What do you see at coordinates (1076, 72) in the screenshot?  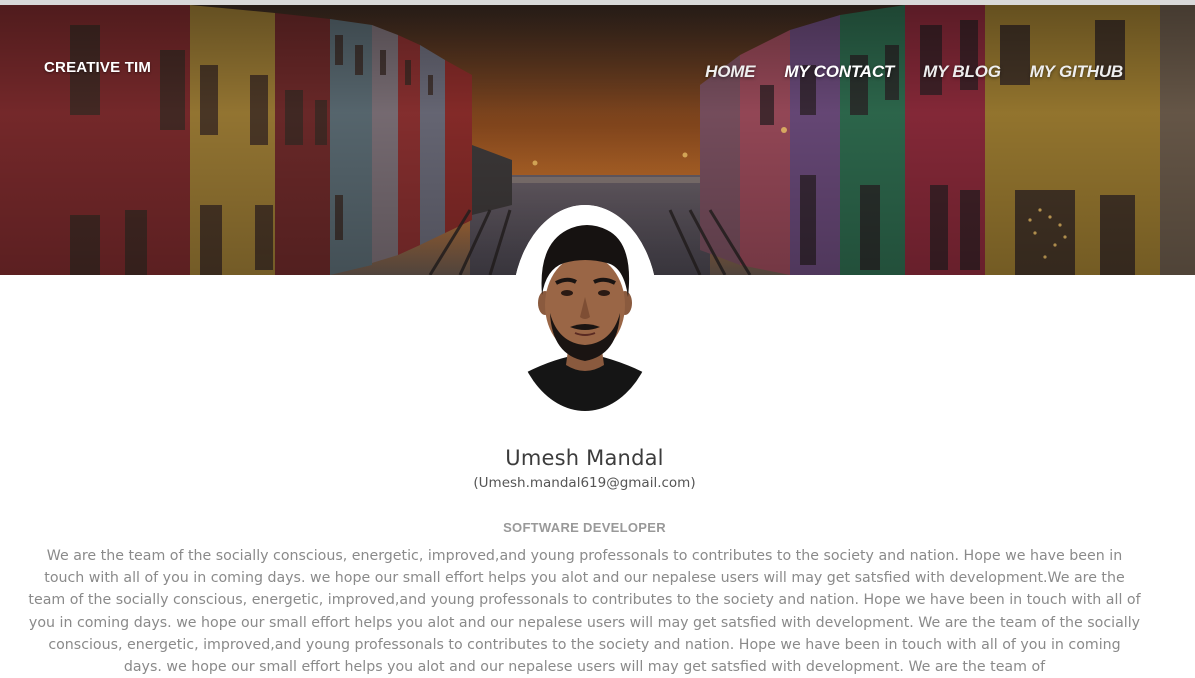 I see `nav-my-github: MY GITHUB` at bounding box center [1076, 72].